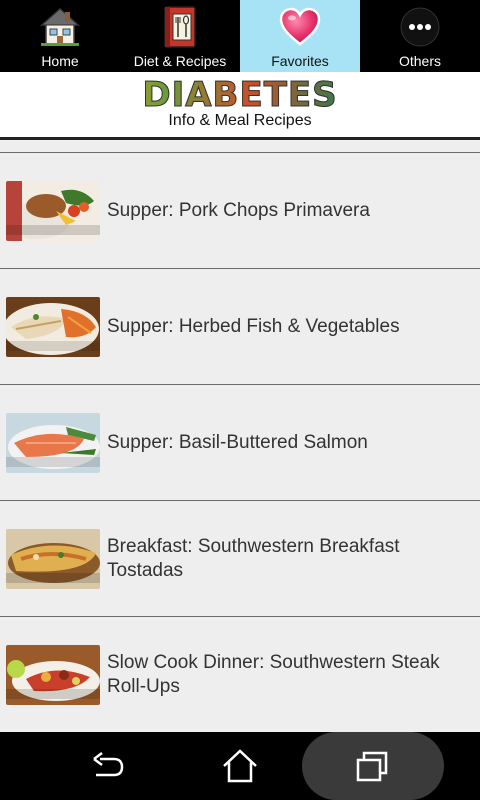  What do you see at coordinates (300, 61) in the screenshot?
I see `tab-label: Favorites` at bounding box center [300, 61].